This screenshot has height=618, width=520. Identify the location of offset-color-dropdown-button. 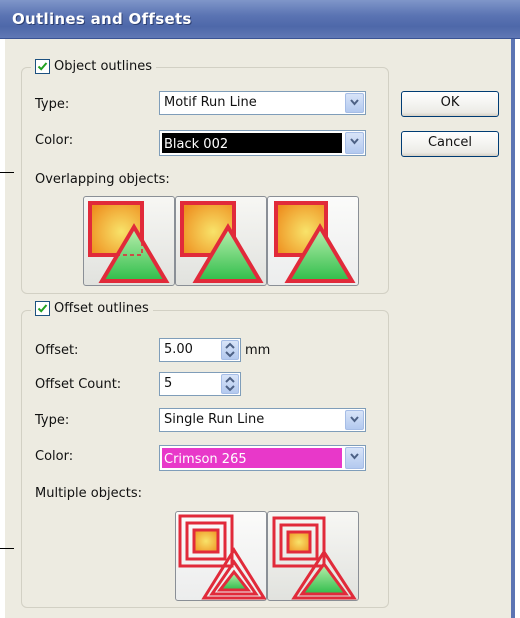
(354, 458).